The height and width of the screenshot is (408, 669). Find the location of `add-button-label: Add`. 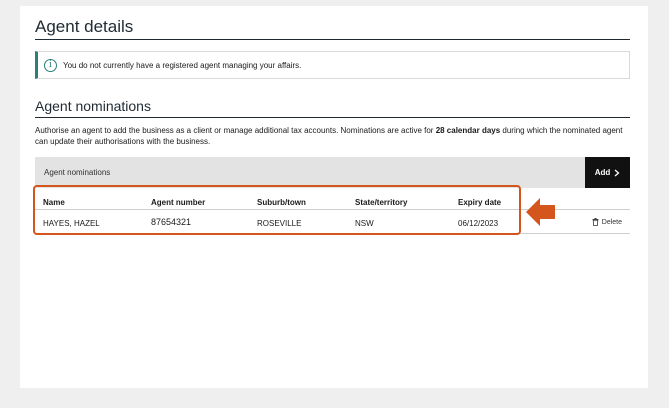

add-button-label: Add is located at coordinates (602, 172).